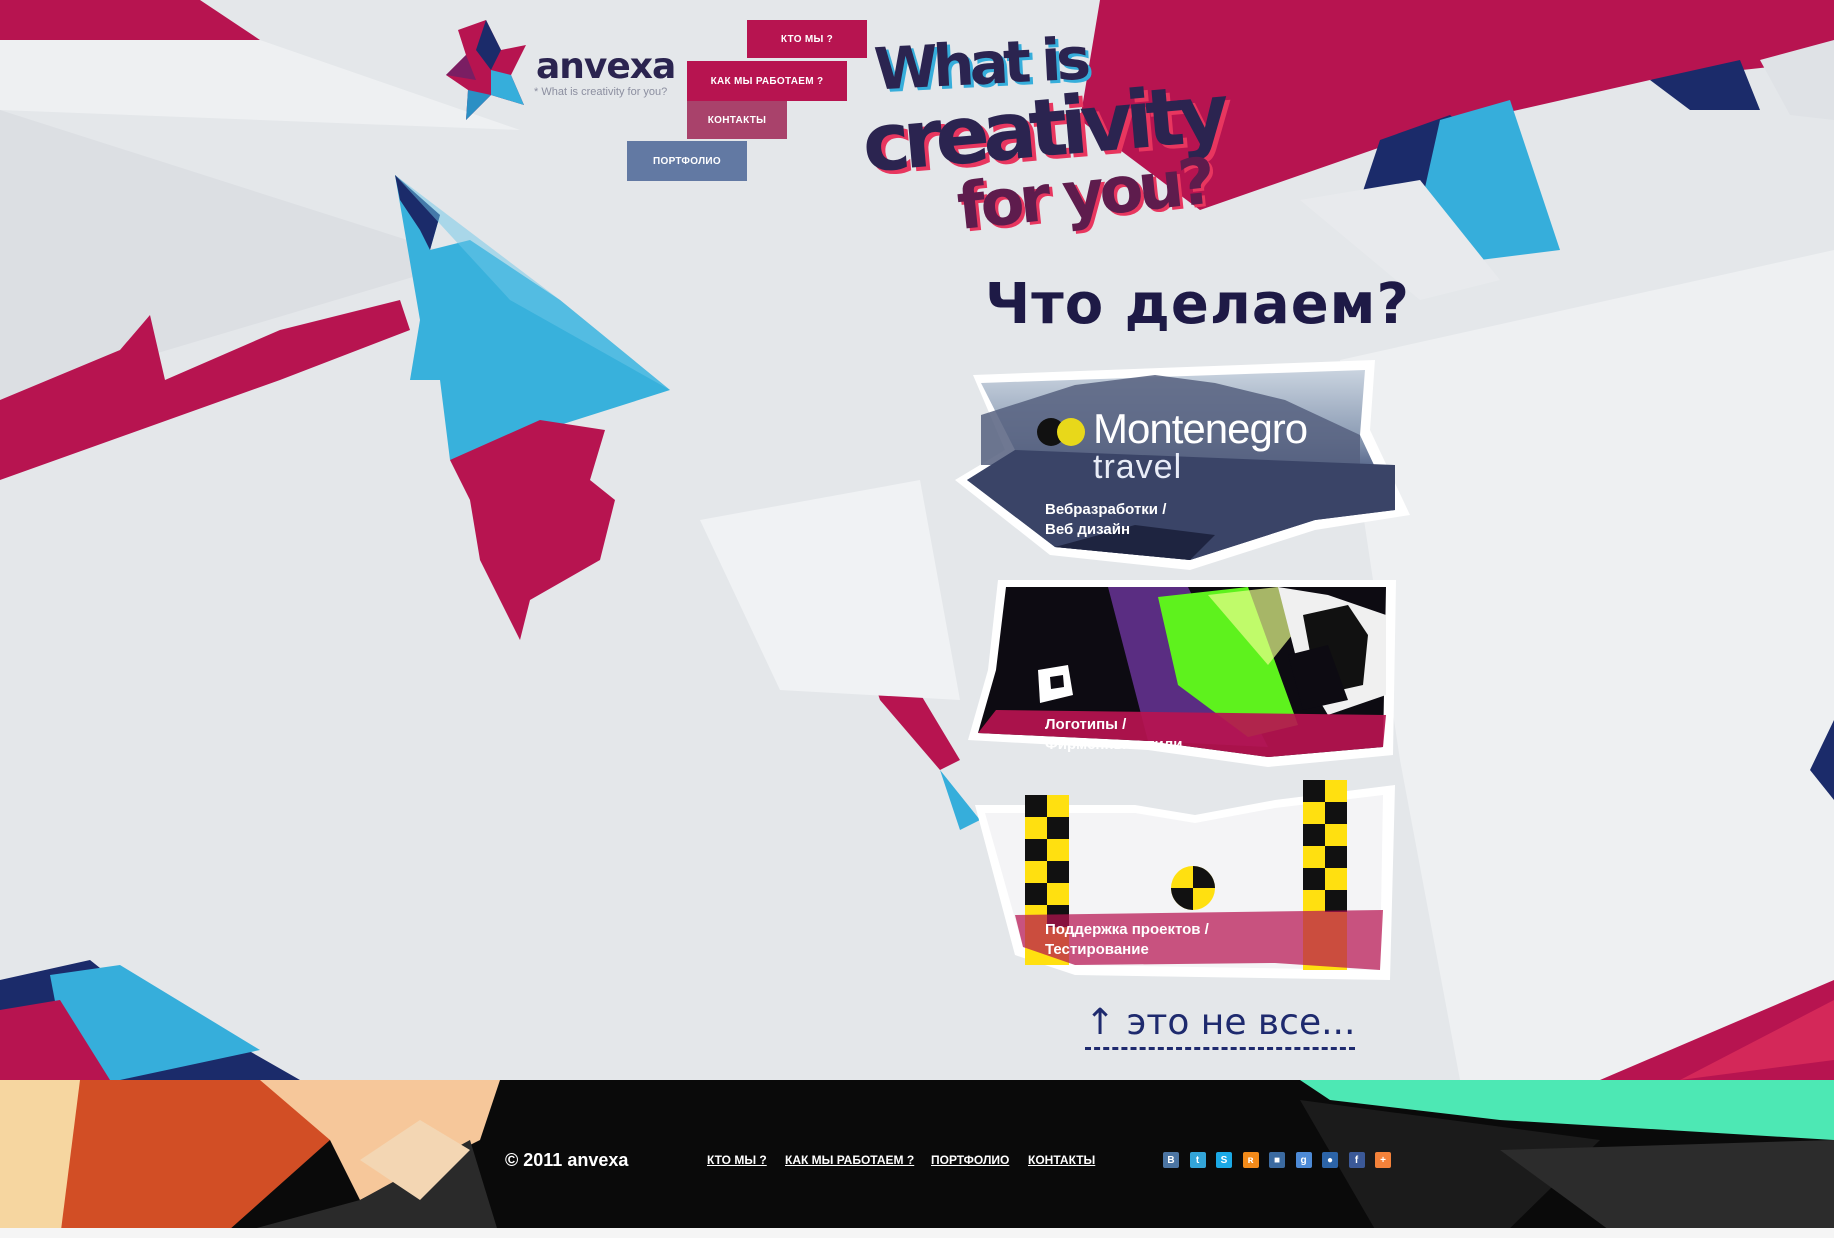 The height and width of the screenshot is (1238, 1834). What do you see at coordinates (486, 70) in the screenshot?
I see `logo-star-icon` at bounding box center [486, 70].